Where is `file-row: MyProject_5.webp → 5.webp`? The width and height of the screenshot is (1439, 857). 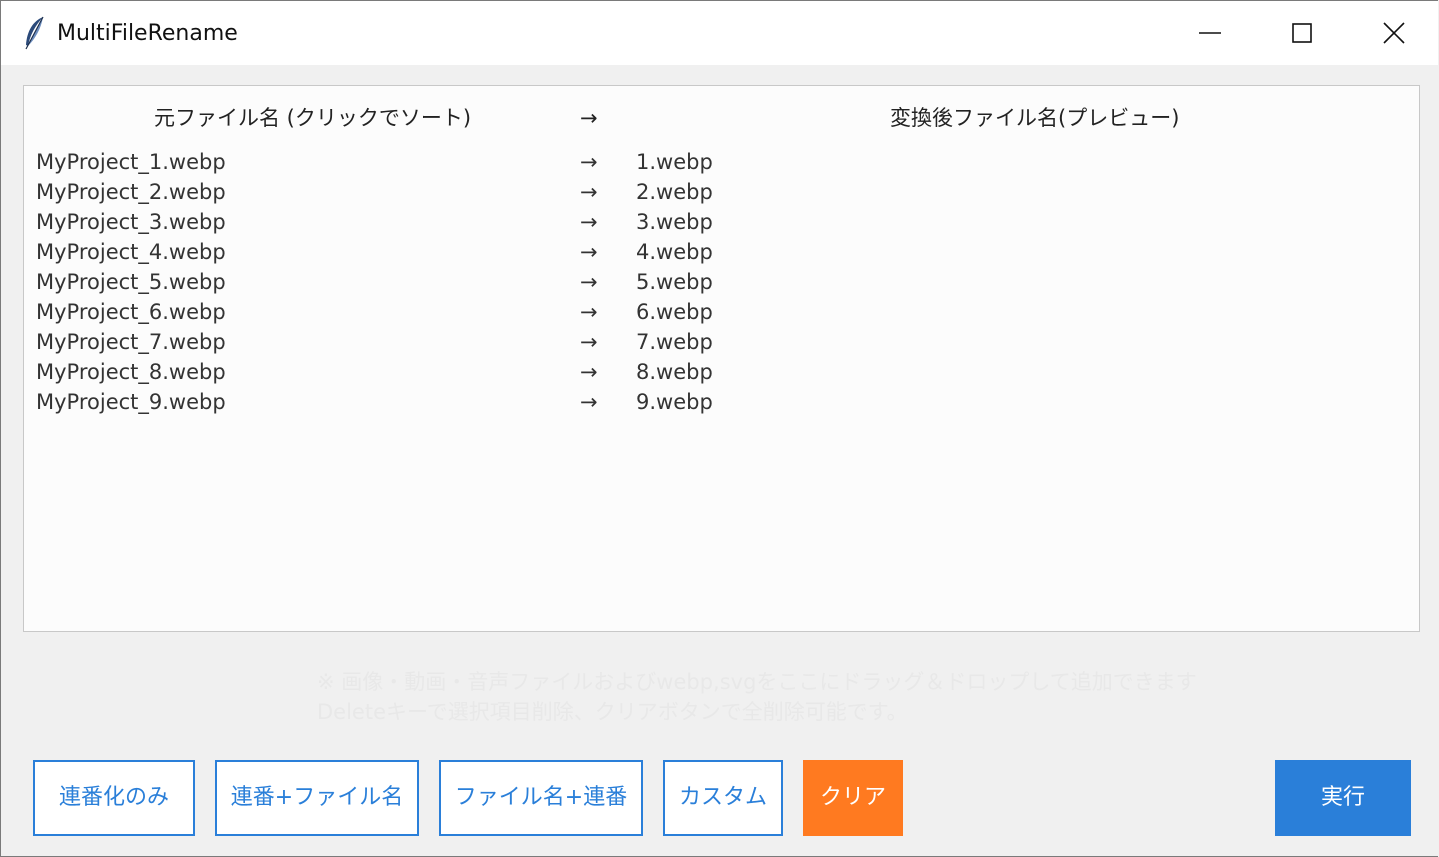
file-row: MyProject_5.webp → 5.webp is located at coordinates (721, 282).